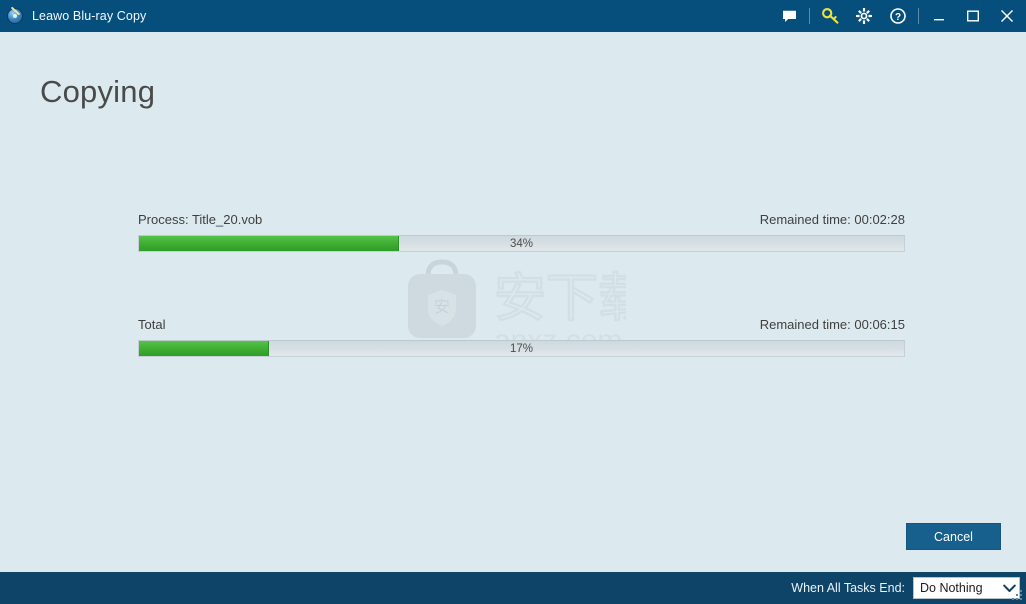  I want to click on bluray-disc-icon, so click(15, 15).